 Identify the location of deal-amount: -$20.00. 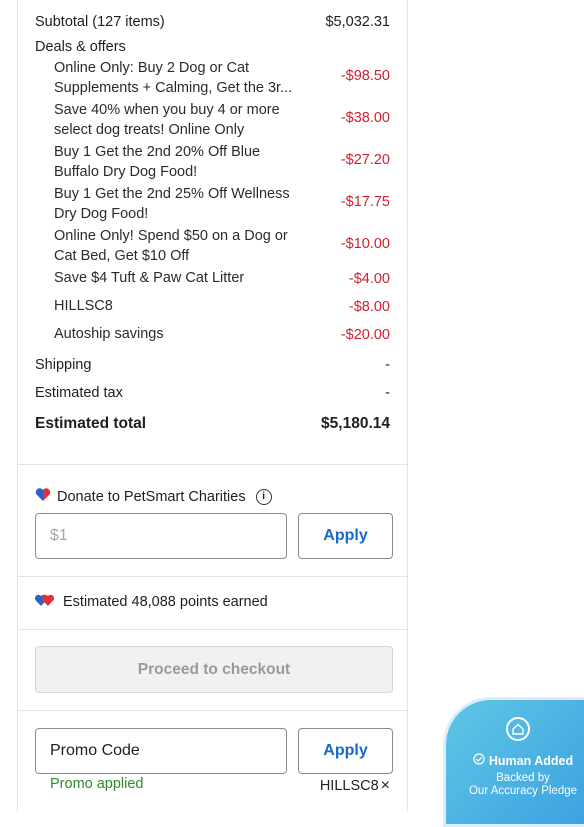
(365, 335).